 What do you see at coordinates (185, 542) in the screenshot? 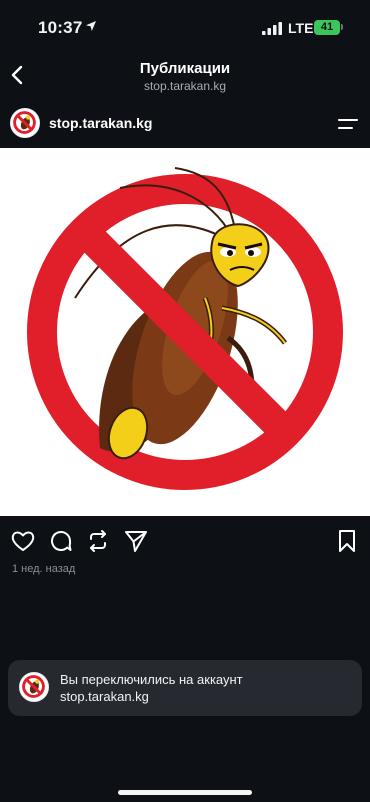
I see `post-actions` at bounding box center [185, 542].